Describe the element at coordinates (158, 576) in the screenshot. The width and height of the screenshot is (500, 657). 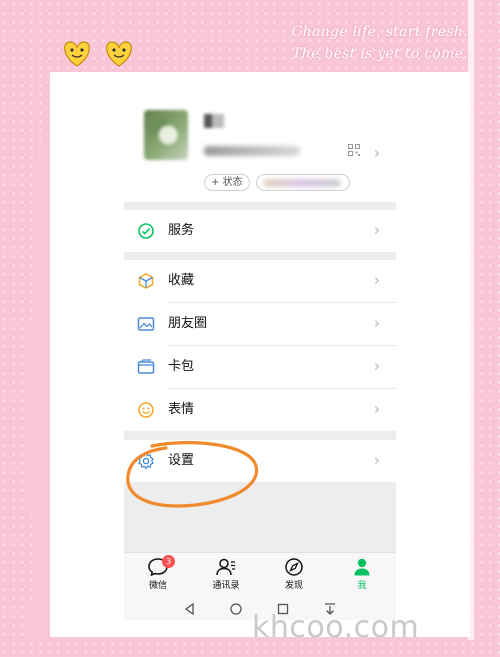
I see `tab-chats: 3 微信` at that location.